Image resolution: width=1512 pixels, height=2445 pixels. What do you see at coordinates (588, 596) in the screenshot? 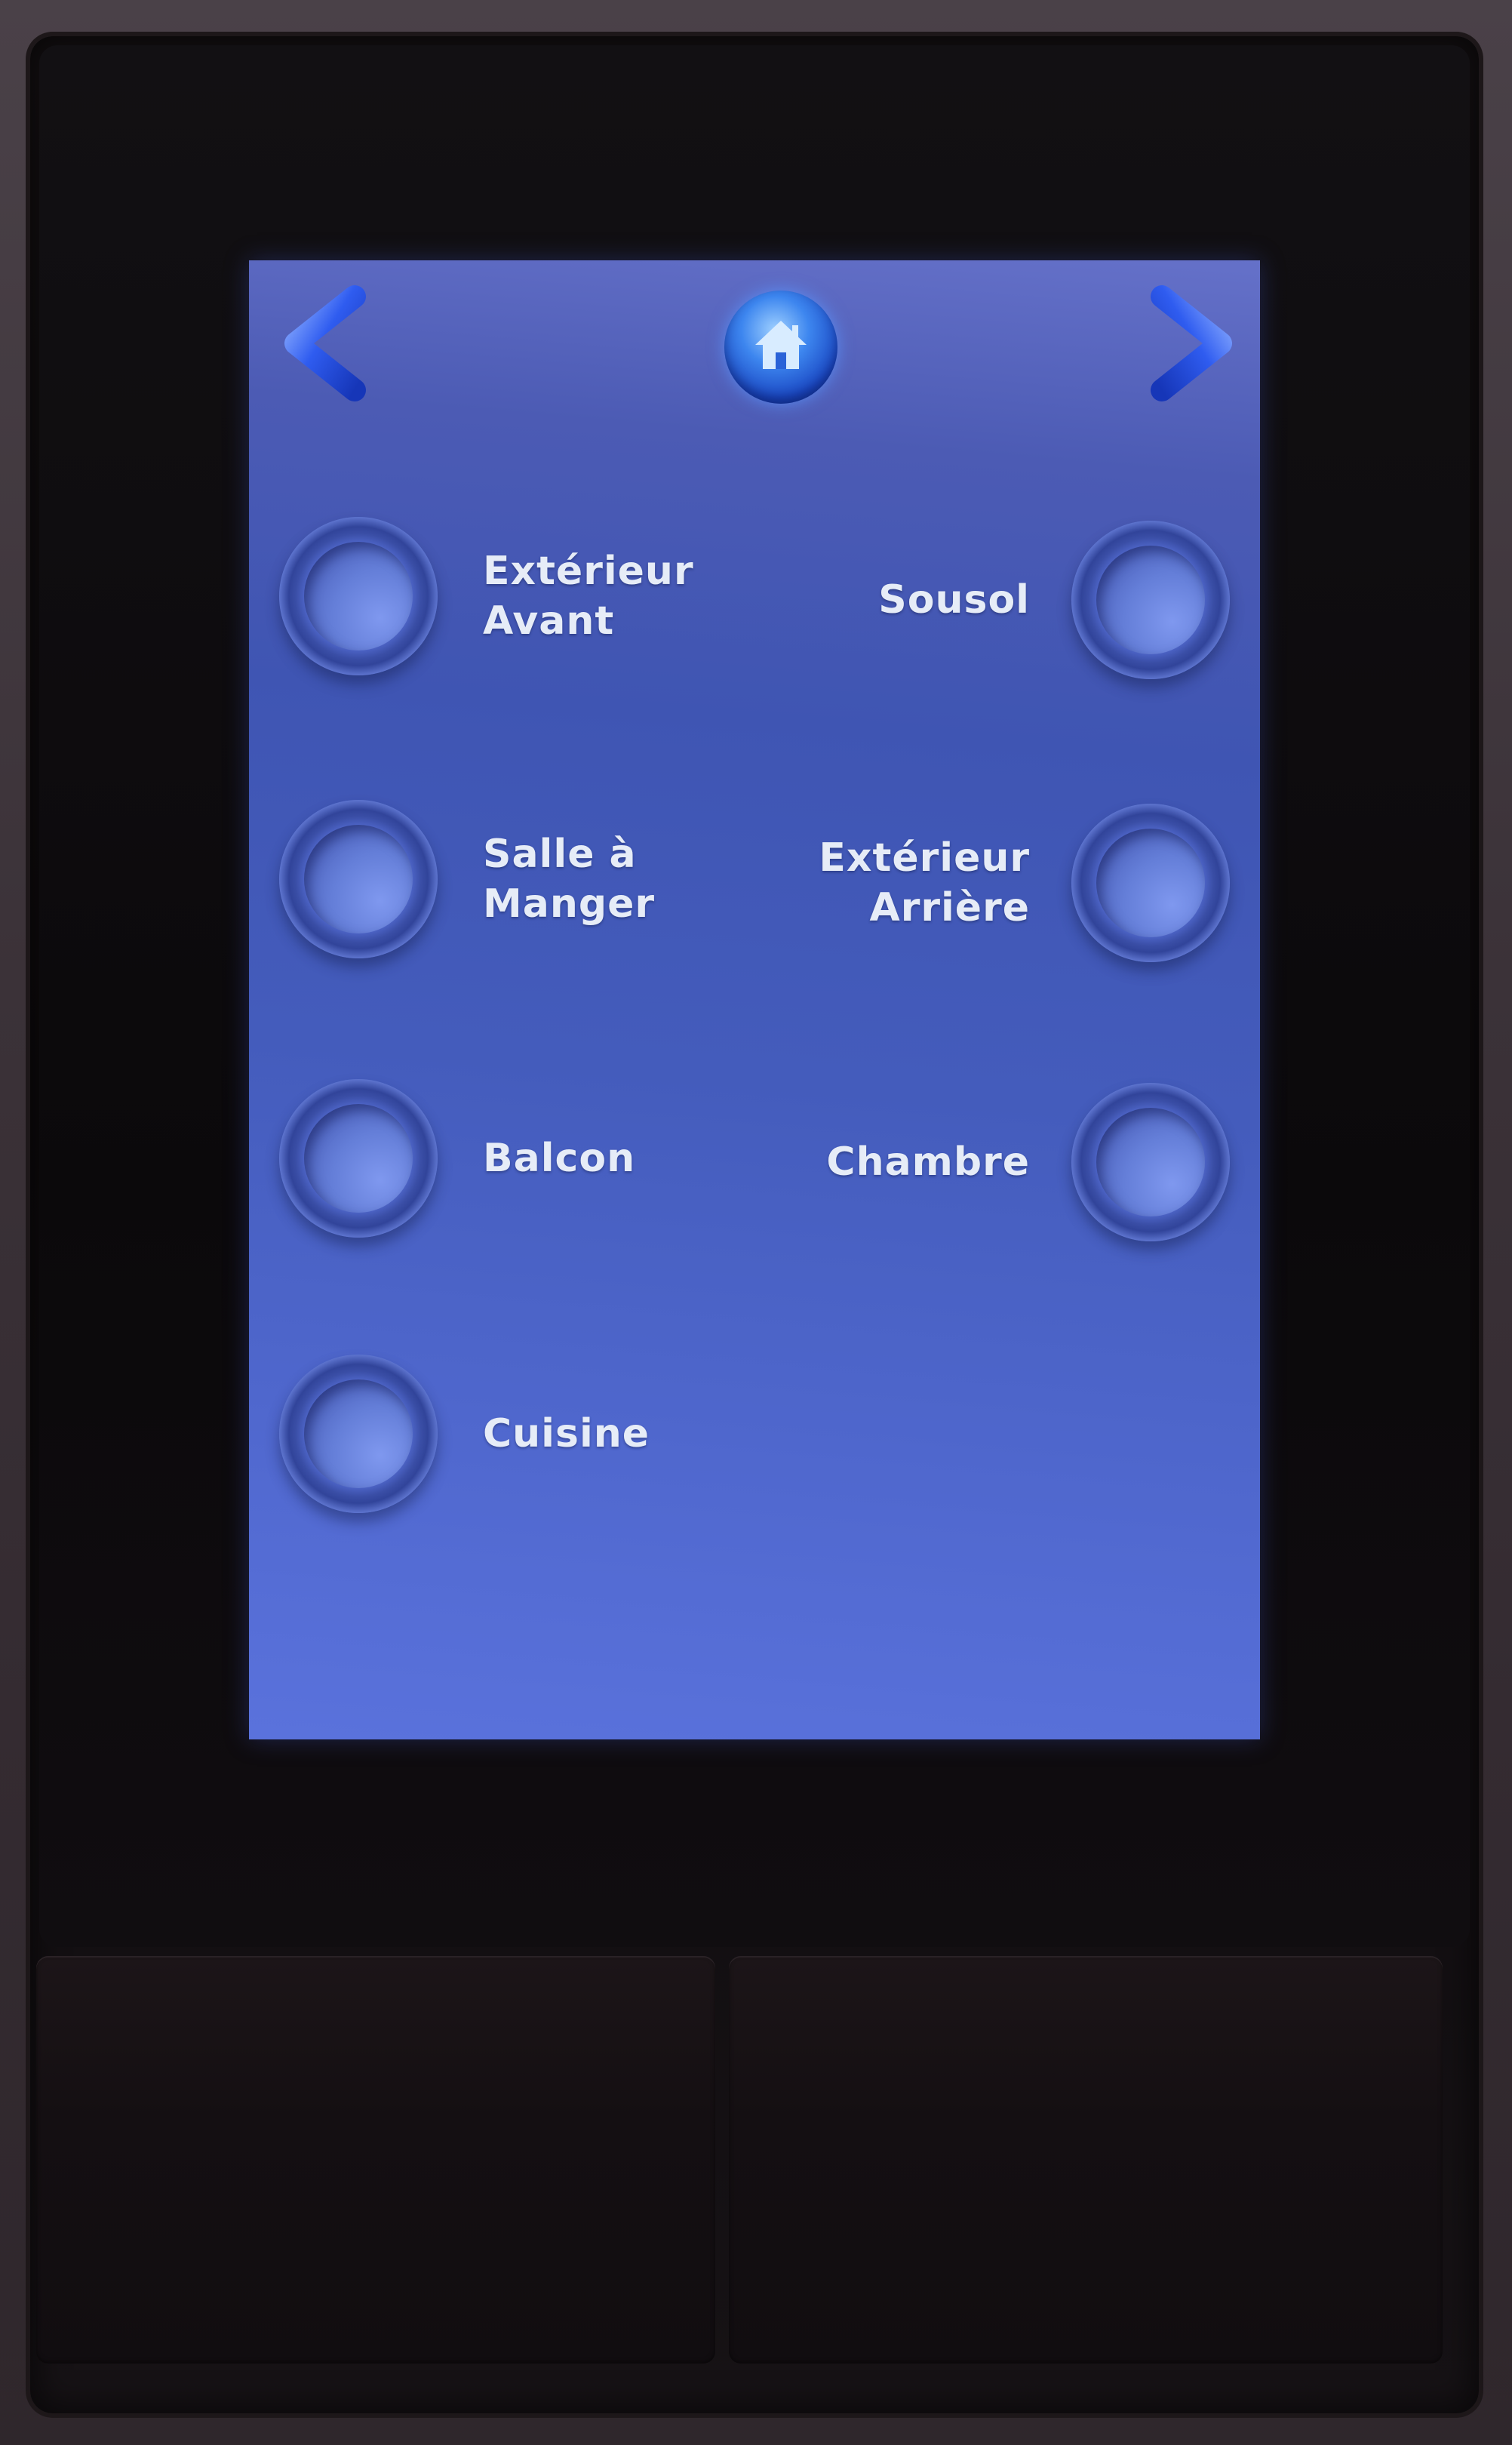
I see `switch-label: Extérieur Avant` at bounding box center [588, 596].